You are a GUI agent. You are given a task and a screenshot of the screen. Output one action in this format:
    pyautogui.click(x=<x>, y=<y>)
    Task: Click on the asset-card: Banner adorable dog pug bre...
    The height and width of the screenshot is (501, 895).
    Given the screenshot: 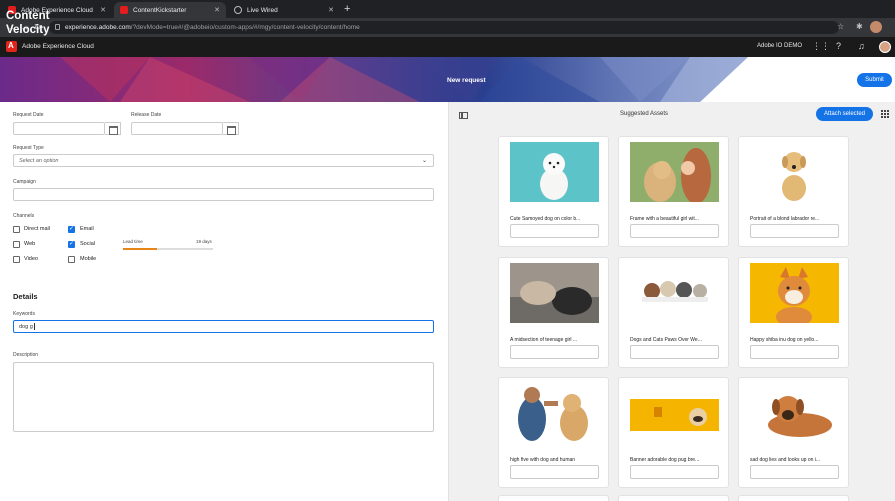 What is the action you would take?
    pyautogui.click(x=673, y=432)
    